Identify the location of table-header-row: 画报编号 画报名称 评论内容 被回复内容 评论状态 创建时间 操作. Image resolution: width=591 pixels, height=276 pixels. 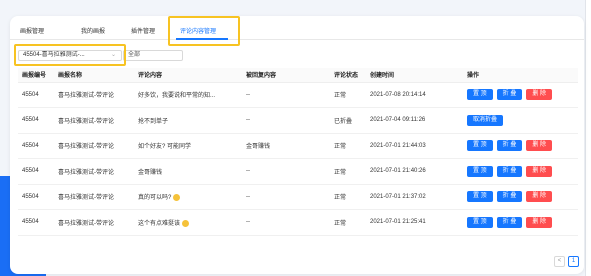
(298, 75).